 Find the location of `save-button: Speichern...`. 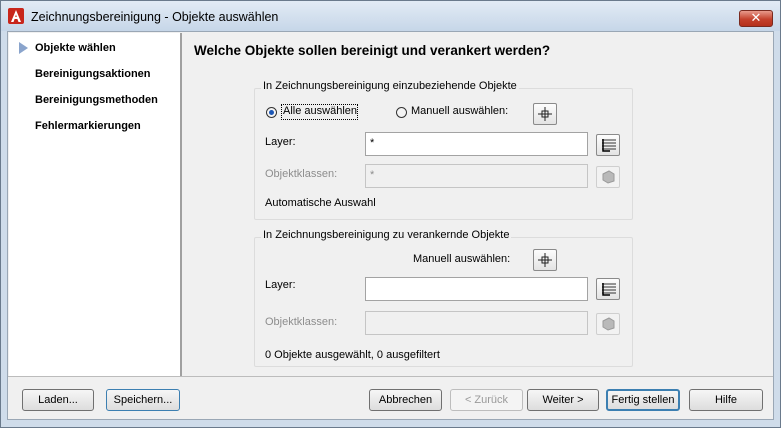

save-button: Speichern... is located at coordinates (143, 400).